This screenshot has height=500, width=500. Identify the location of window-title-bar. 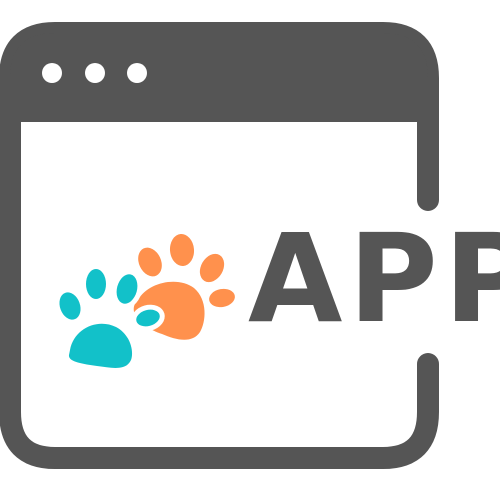
(219, 77).